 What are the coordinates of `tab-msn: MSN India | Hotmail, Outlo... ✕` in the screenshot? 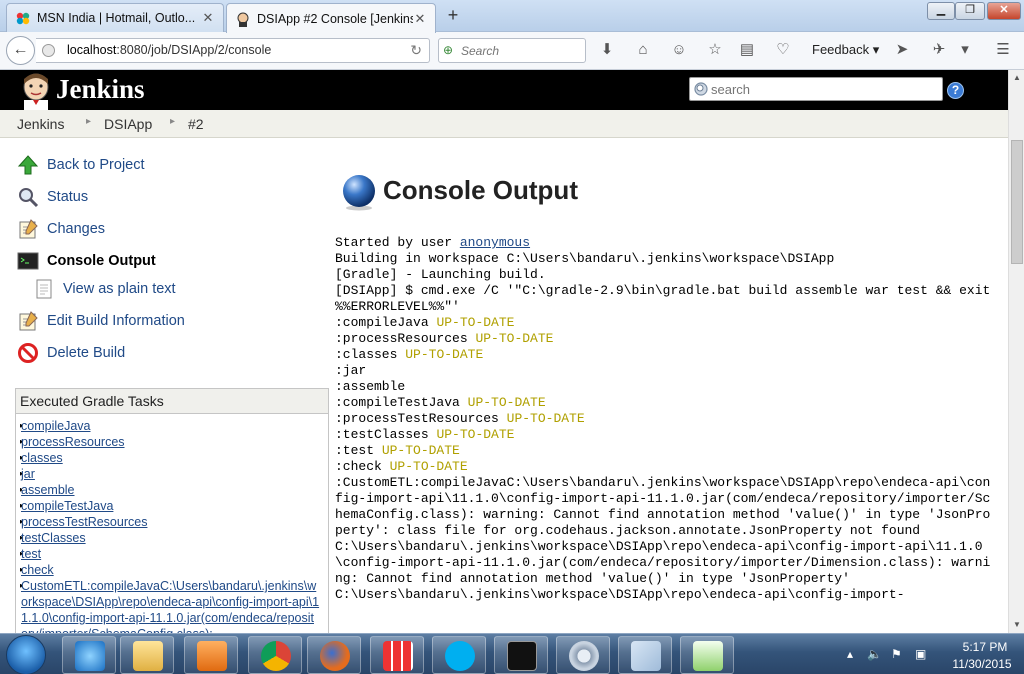 It's located at (115, 17).